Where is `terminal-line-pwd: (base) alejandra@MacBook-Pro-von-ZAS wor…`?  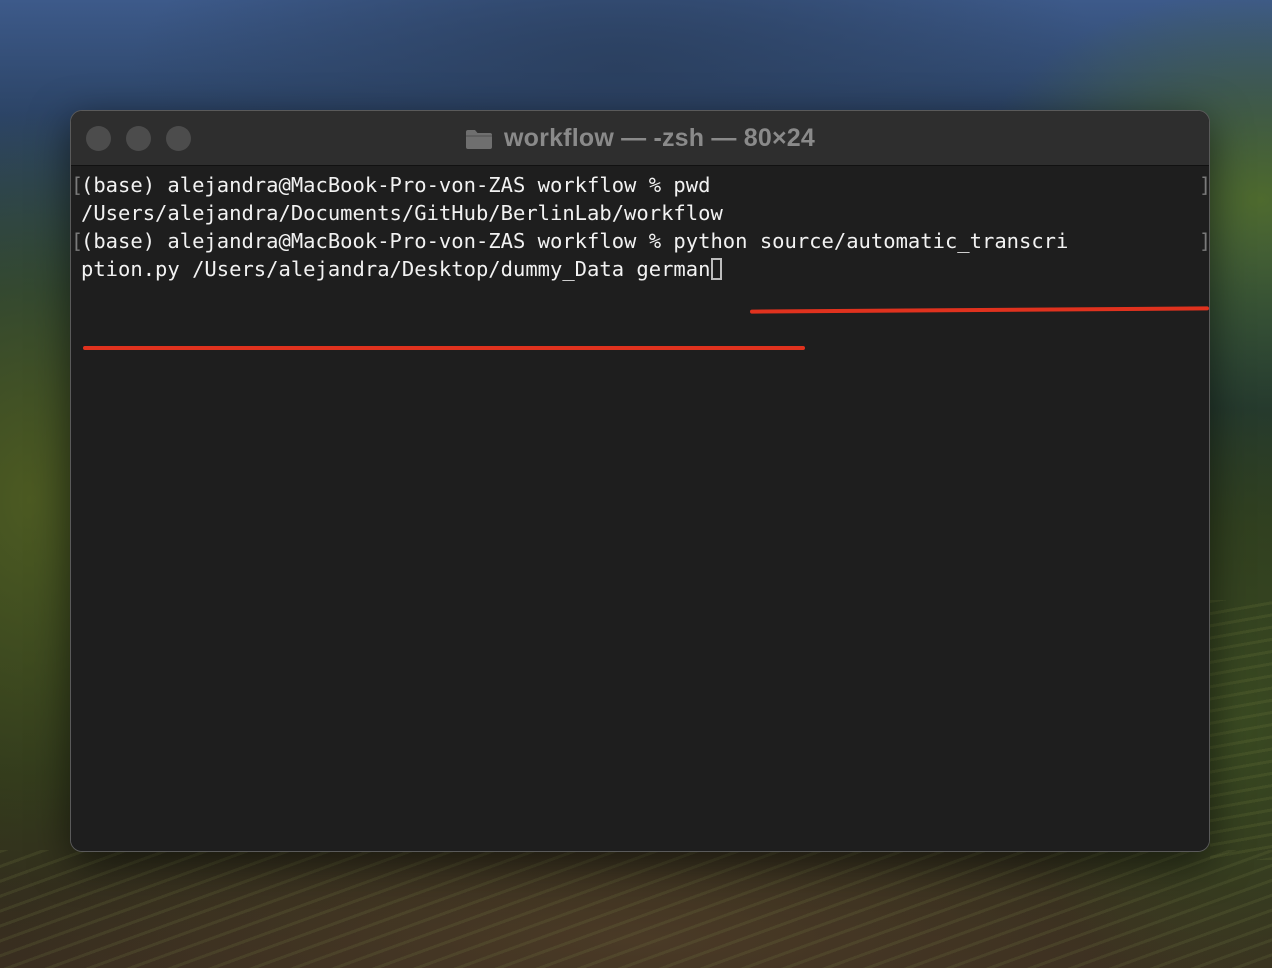 terminal-line-pwd: (base) alejandra@MacBook-Pro-von-ZAS wor… is located at coordinates (396, 185).